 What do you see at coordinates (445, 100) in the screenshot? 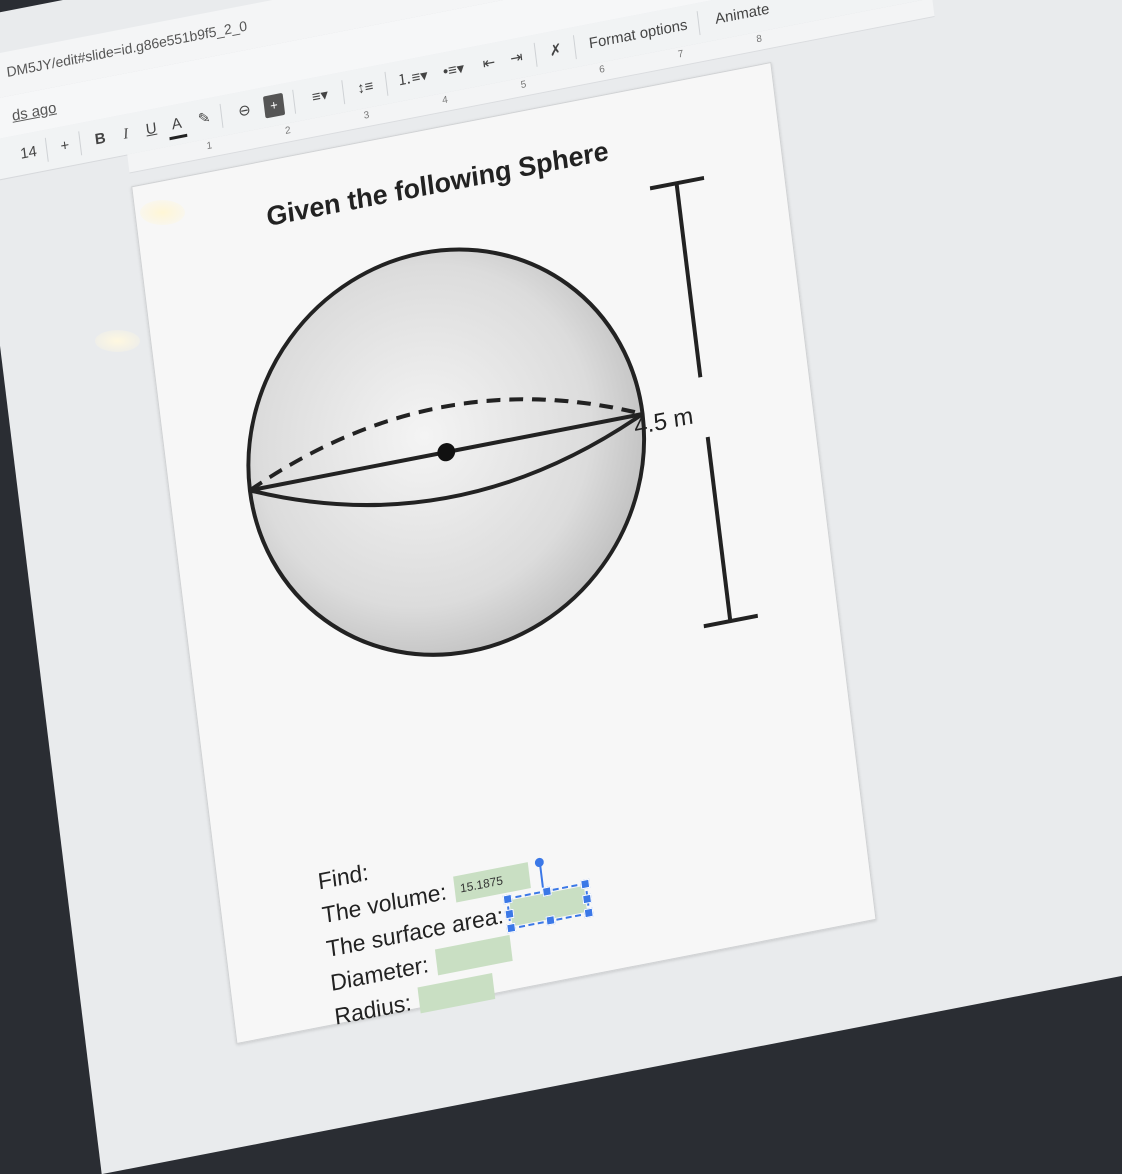
I see `ruler-tick: 4` at bounding box center [445, 100].